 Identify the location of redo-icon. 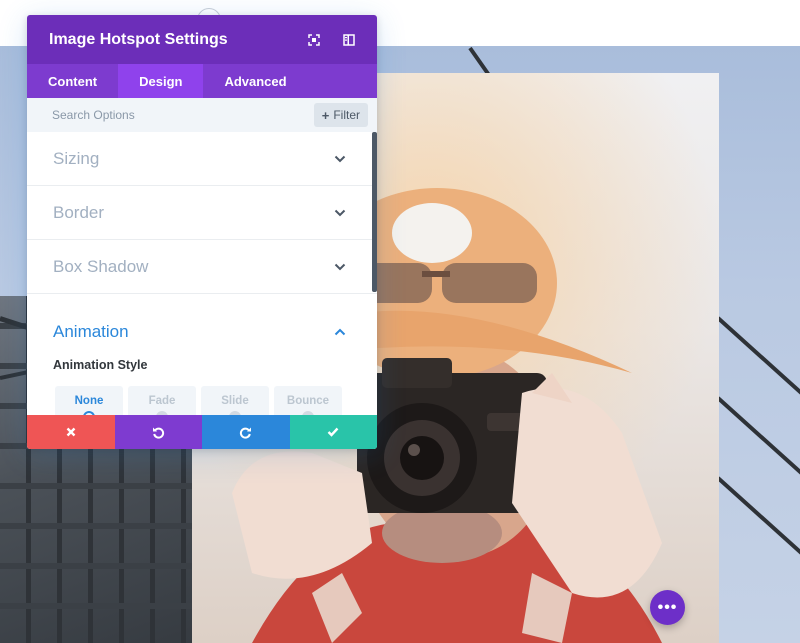
(246, 433).